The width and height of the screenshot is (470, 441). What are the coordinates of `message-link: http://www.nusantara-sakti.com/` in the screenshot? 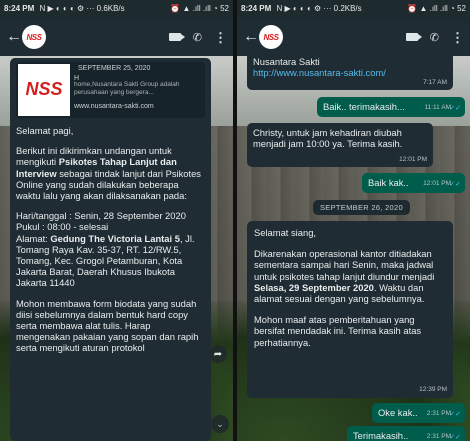 It's located at (350, 72).